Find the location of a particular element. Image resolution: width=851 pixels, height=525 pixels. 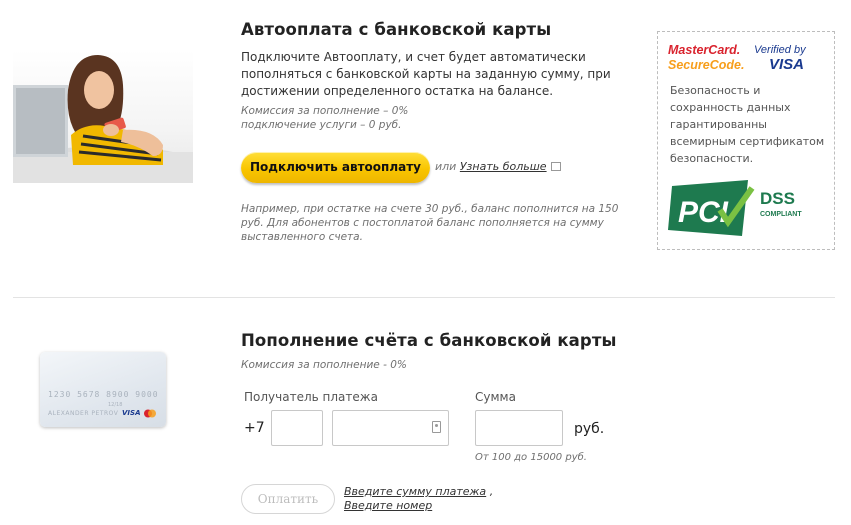

autopay-photo is located at coordinates (103, 116).